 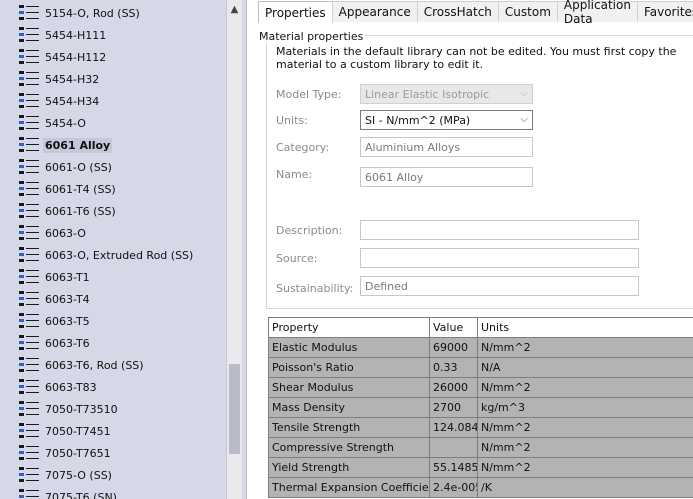 I want to click on tree-item-label: 5154-O, Rod (SS), so click(x=92, y=13).